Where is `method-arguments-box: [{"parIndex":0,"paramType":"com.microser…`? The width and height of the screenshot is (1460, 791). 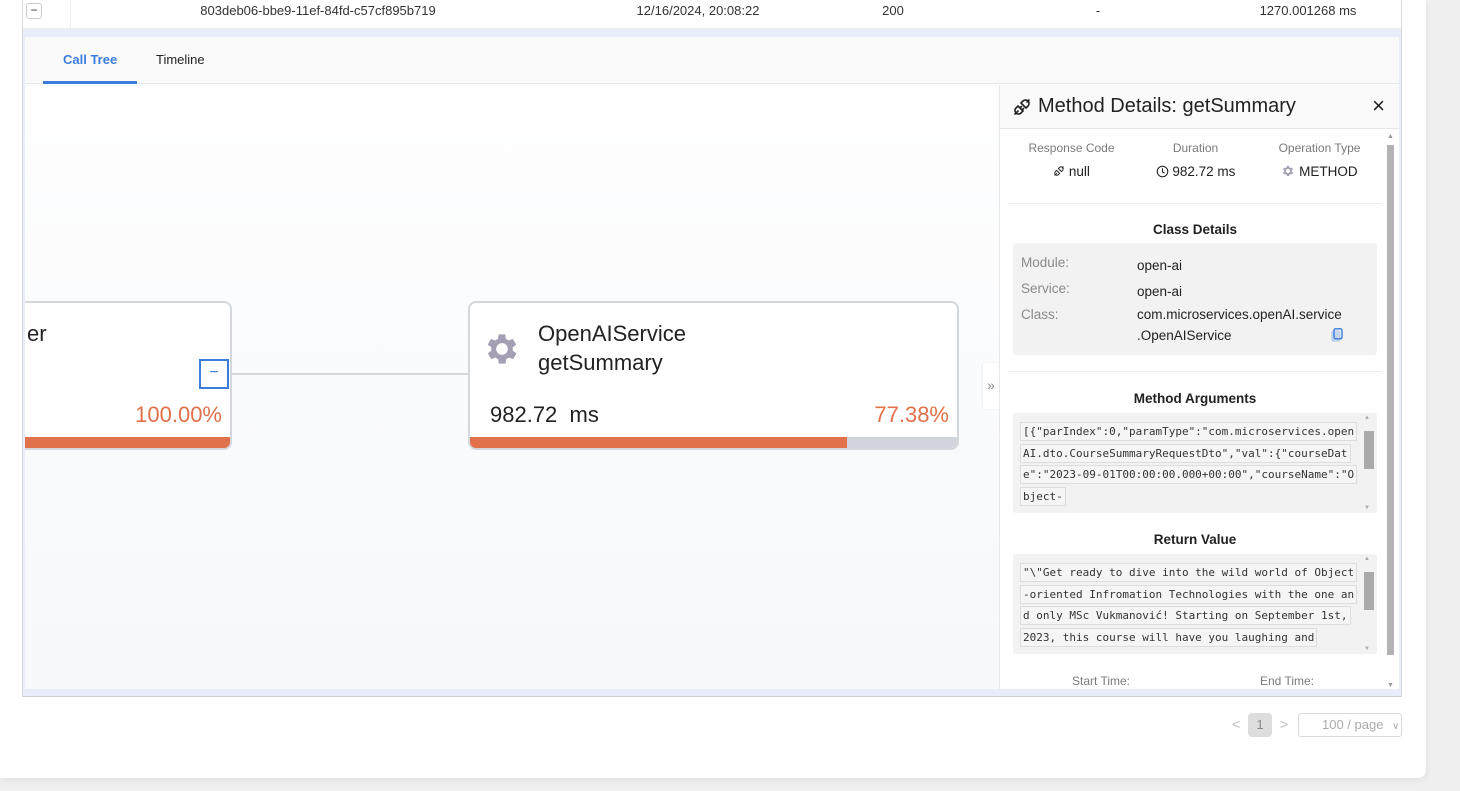
method-arguments-box: [{"parIndex":0,"paramType":"com.microser… is located at coordinates (1195, 463).